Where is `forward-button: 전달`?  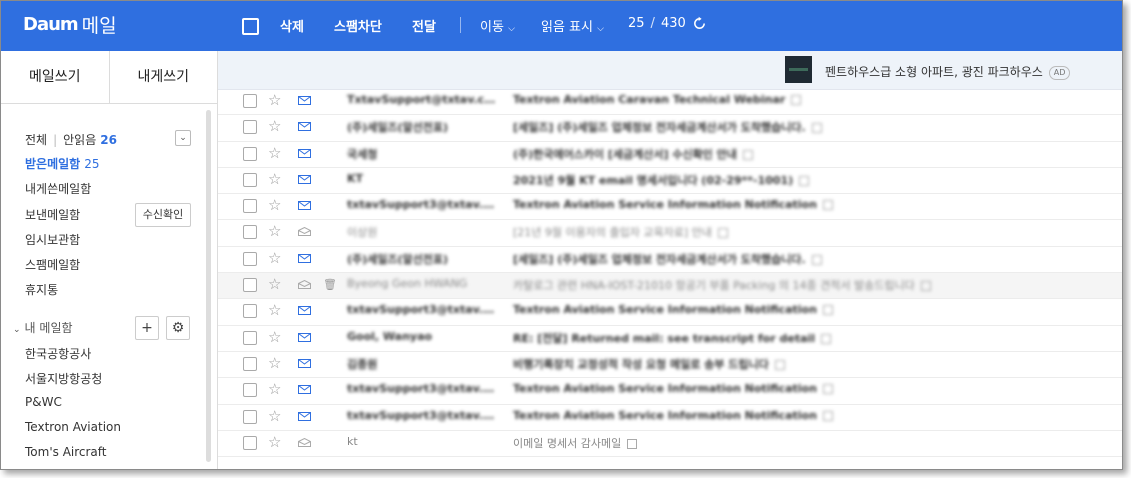 forward-button: 전달 is located at coordinates (424, 25).